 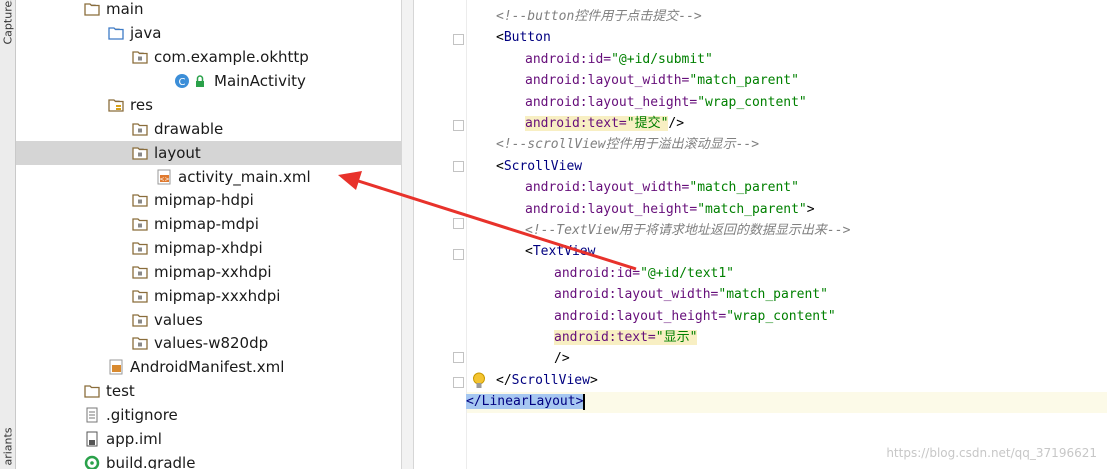 What do you see at coordinates (676, 337) in the screenshot?
I see `code-token: "显示"` at bounding box center [676, 337].